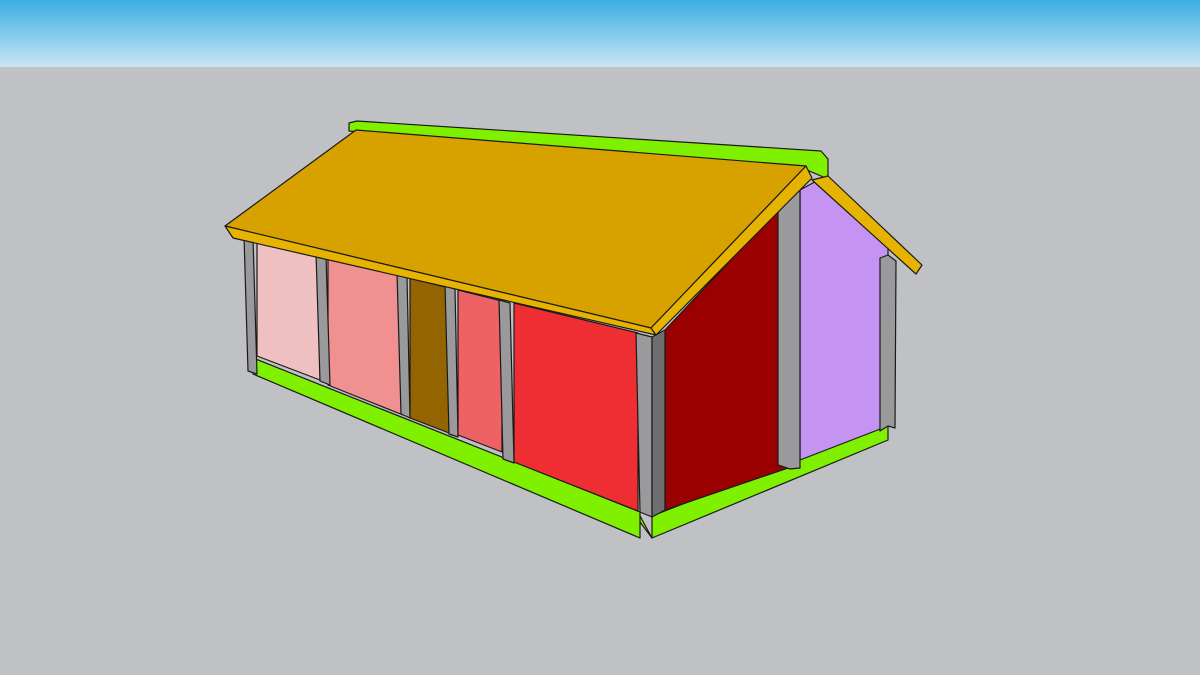 The image size is (1200, 675). What do you see at coordinates (888, 343) in the screenshot?
I see `corner-post-back` at bounding box center [888, 343].